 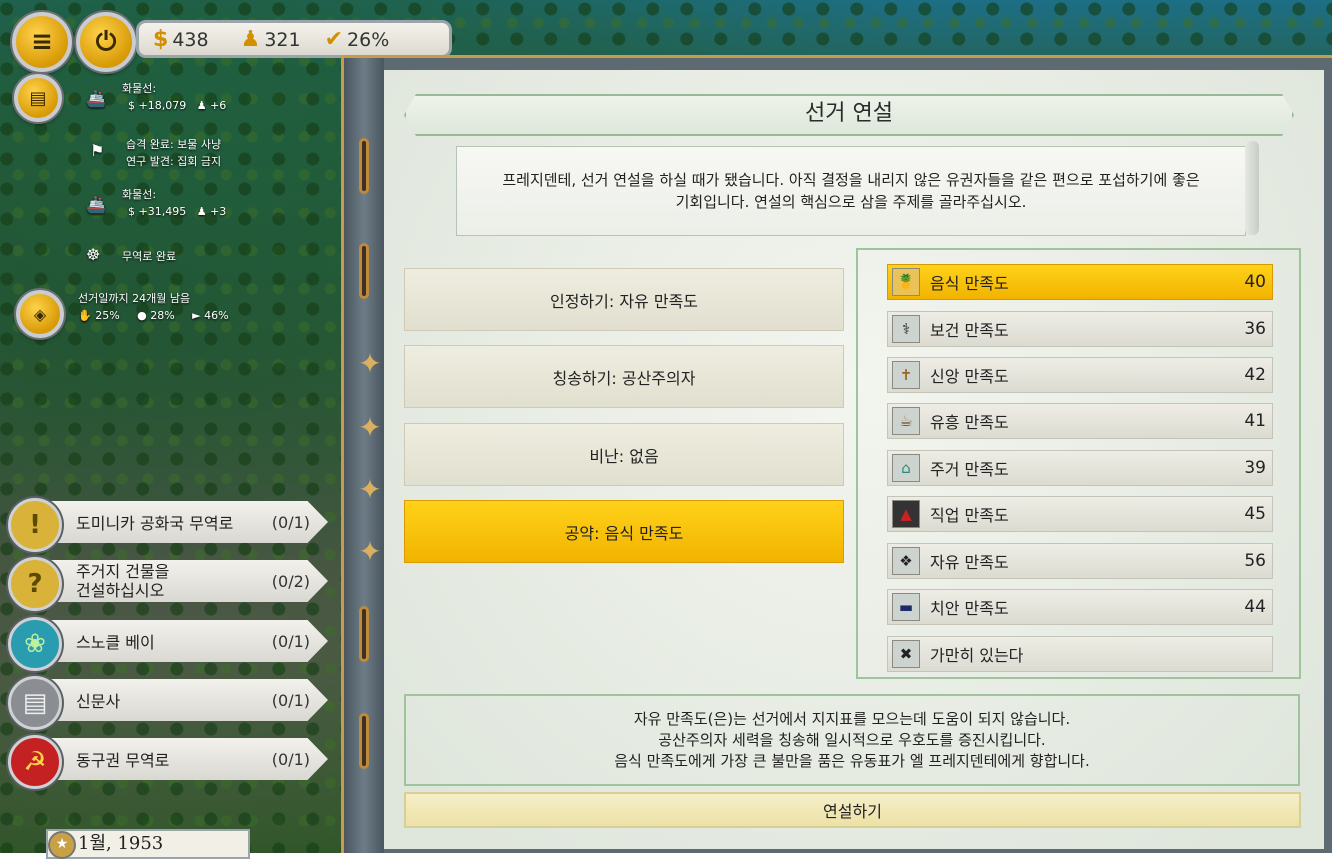 What do you see at coordinates (270, 39) in the screenshot?
I see `population-counter: ♟ 321` at bounding box center [270, 39].